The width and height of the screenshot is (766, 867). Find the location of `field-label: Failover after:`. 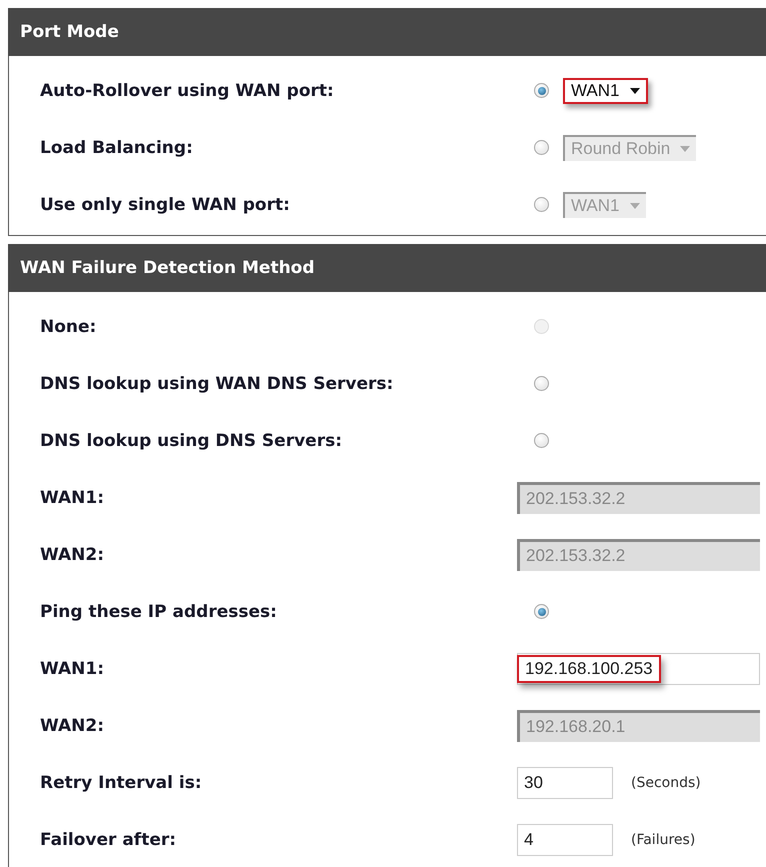

field-label: Failover after: is located at coordinates (108, 840).